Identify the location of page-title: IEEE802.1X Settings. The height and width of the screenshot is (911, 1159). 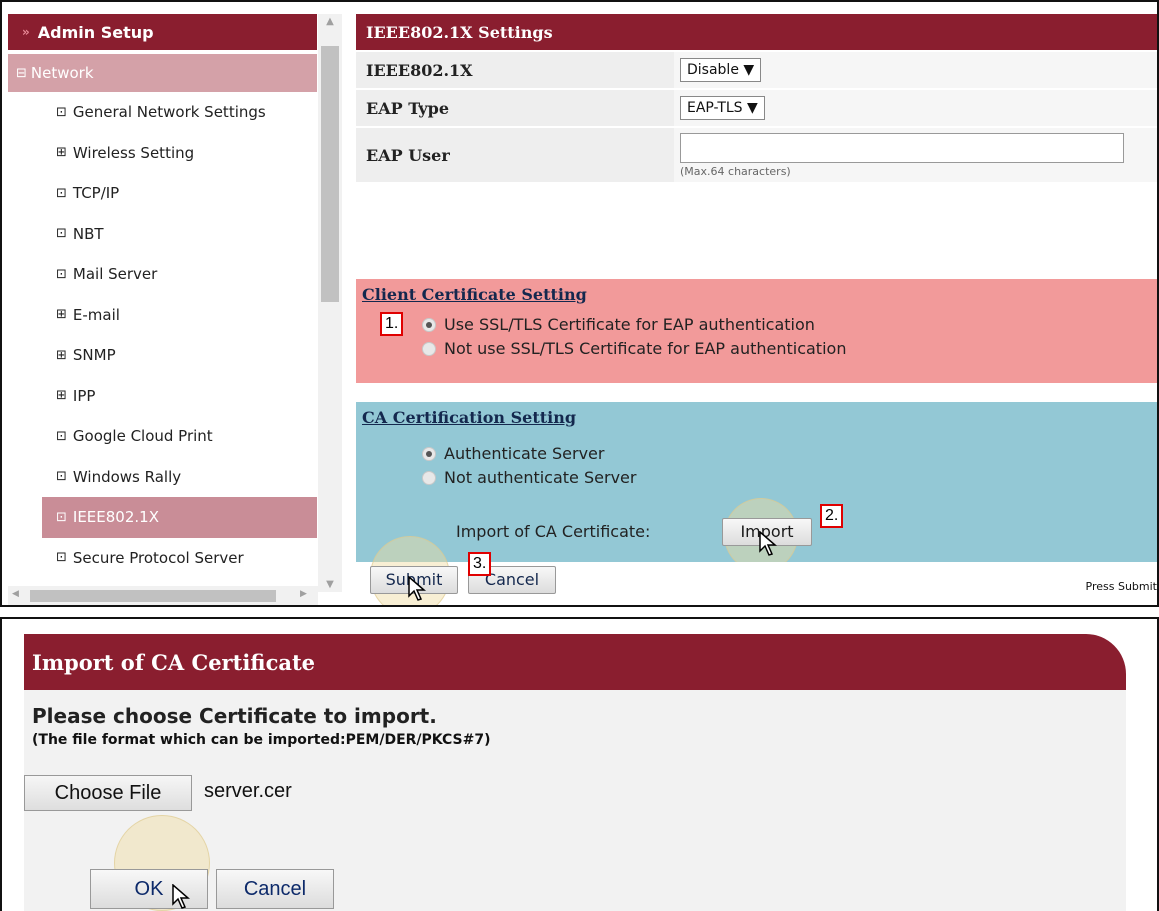
(756, 32).